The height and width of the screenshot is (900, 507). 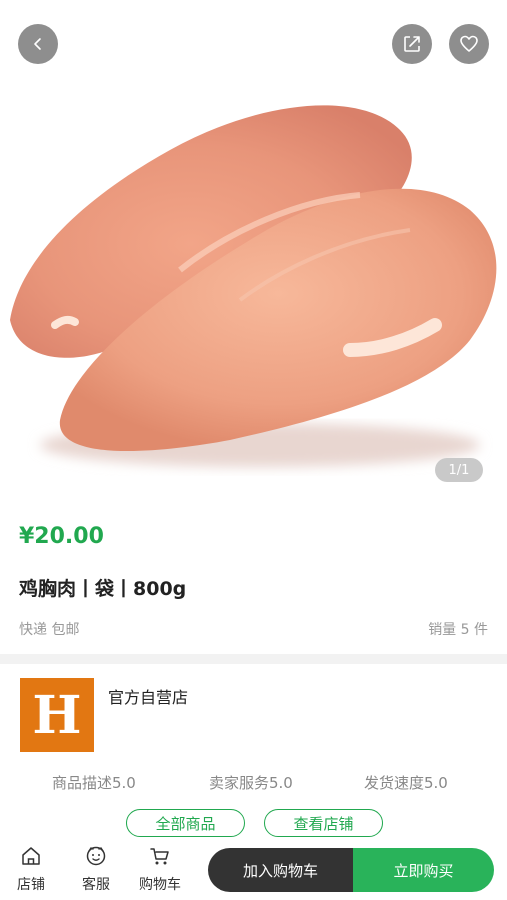 What do you see at coordinates (280, 870) in the screenshot?
I see `add-to-cart-button: 加入购物车` at bounding box center [280, 870].